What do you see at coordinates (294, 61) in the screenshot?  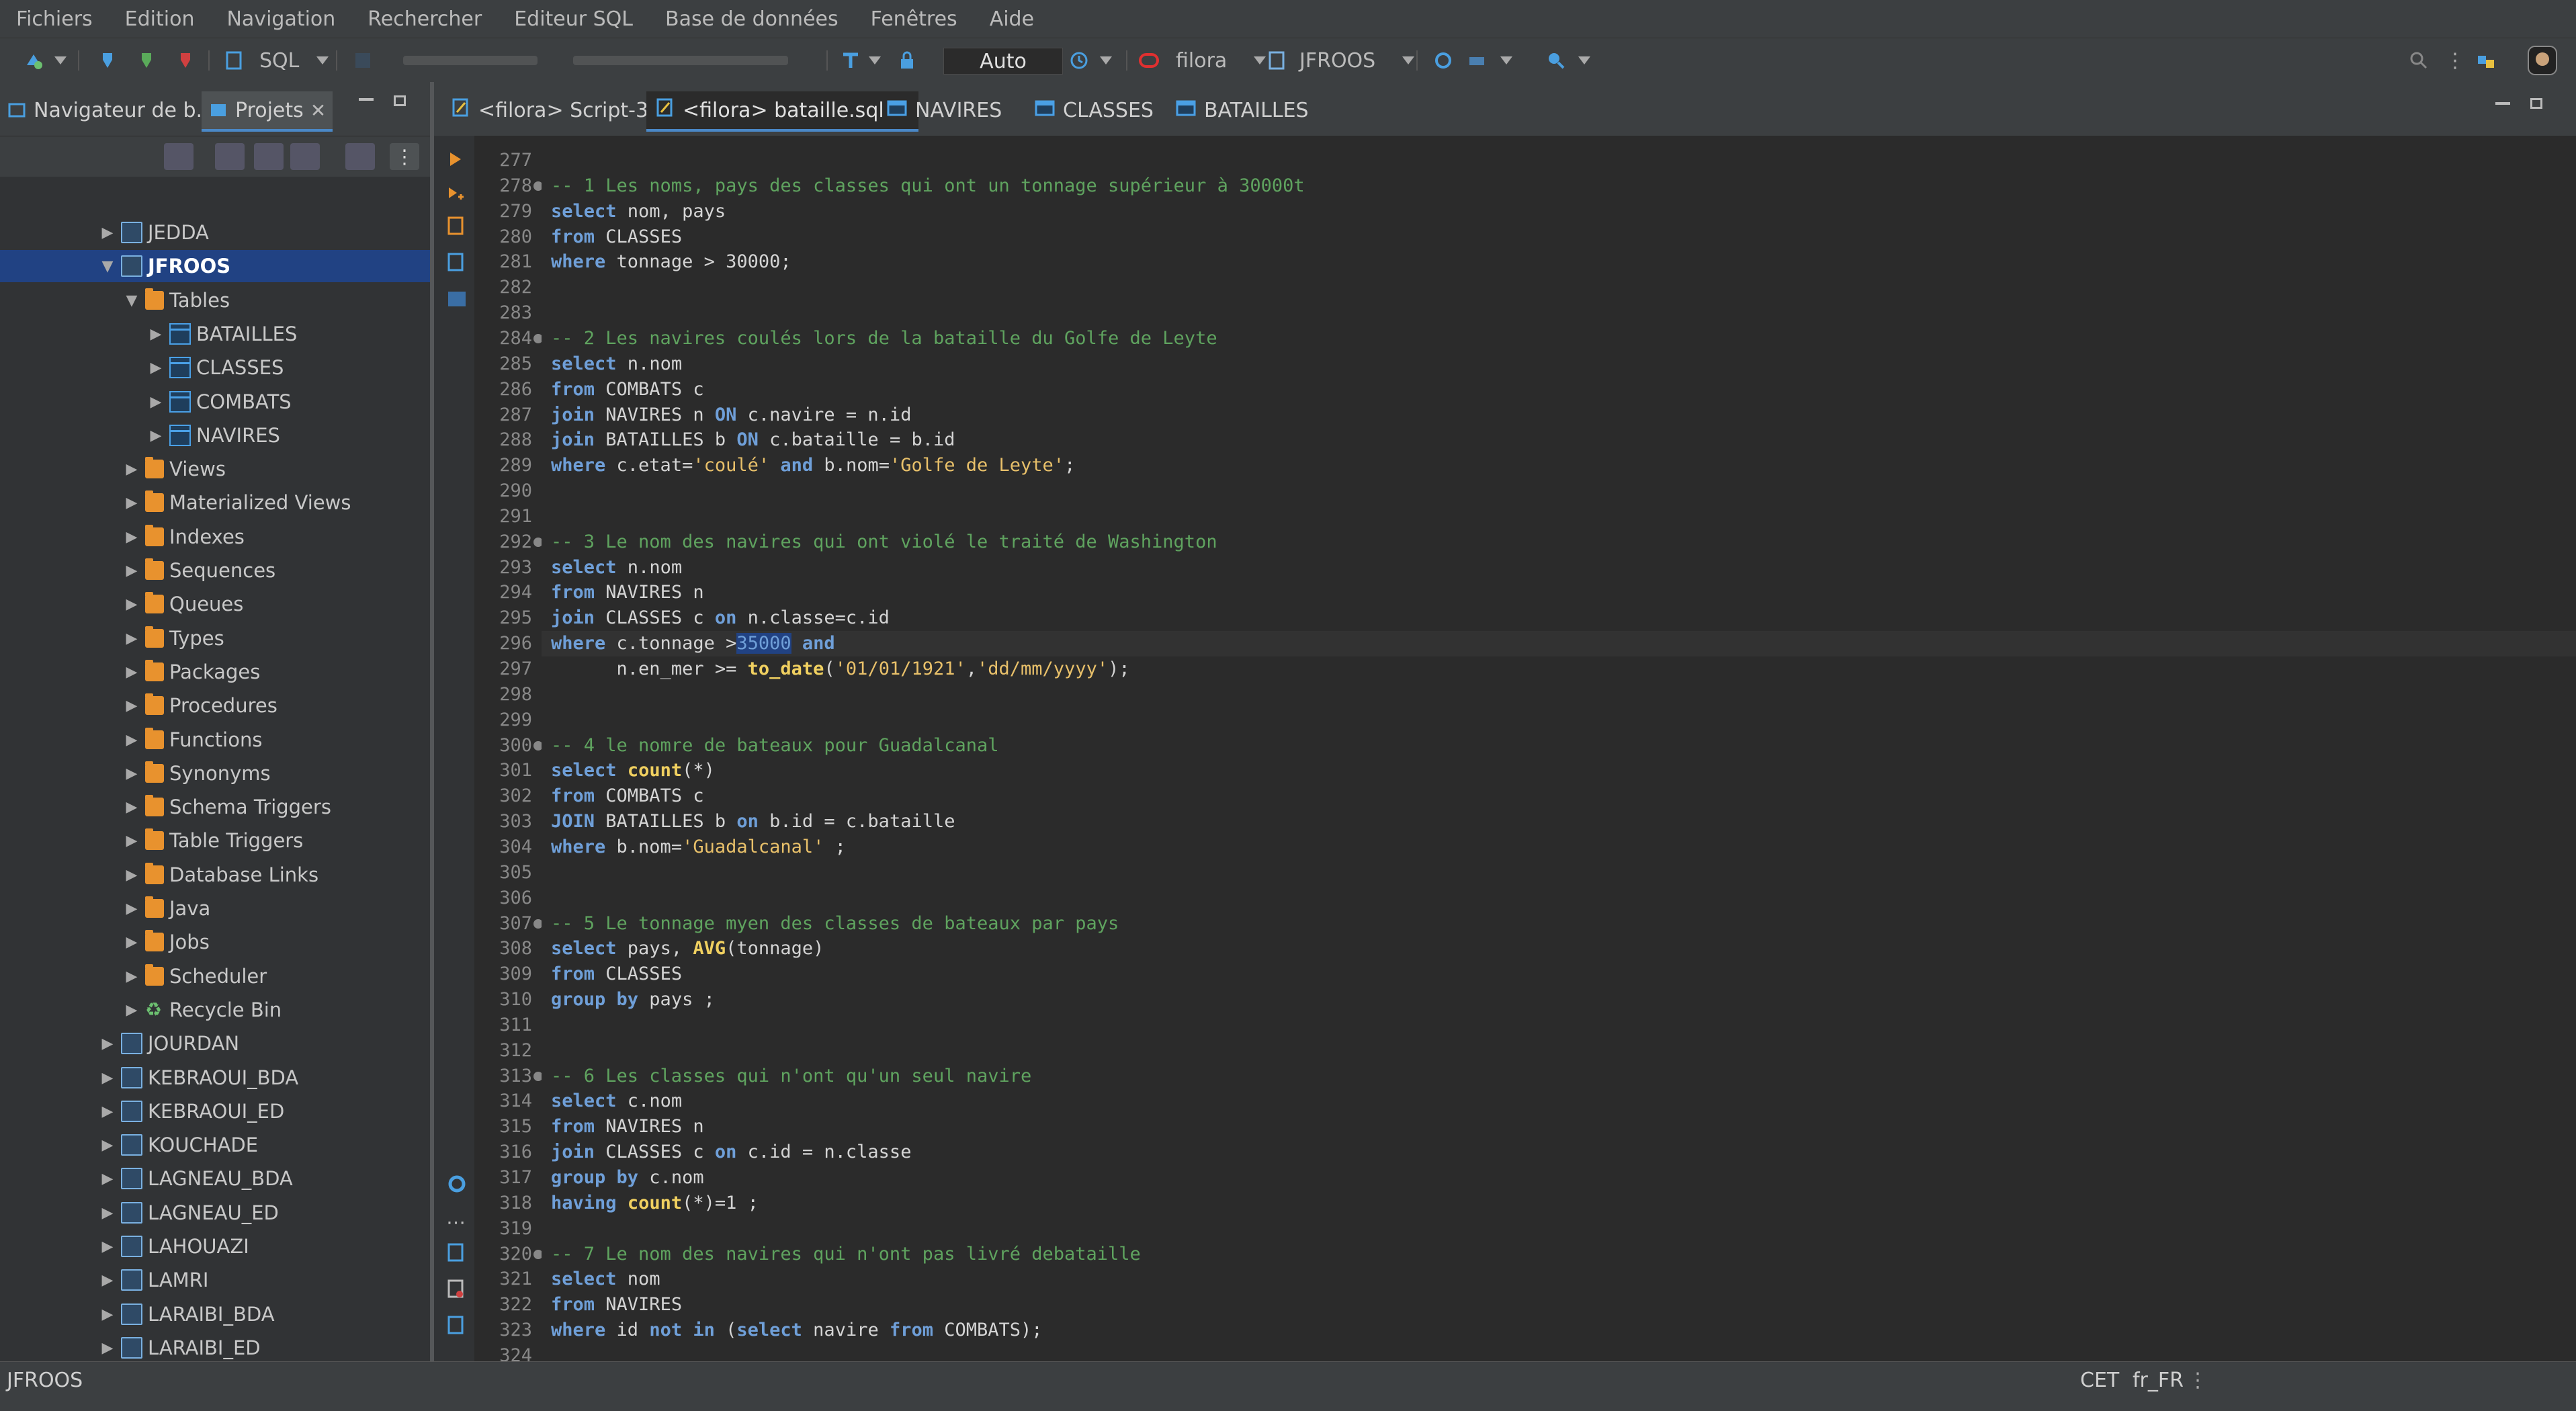 I see `sql-dropdown: SQL` at bounding box center [294, 61].